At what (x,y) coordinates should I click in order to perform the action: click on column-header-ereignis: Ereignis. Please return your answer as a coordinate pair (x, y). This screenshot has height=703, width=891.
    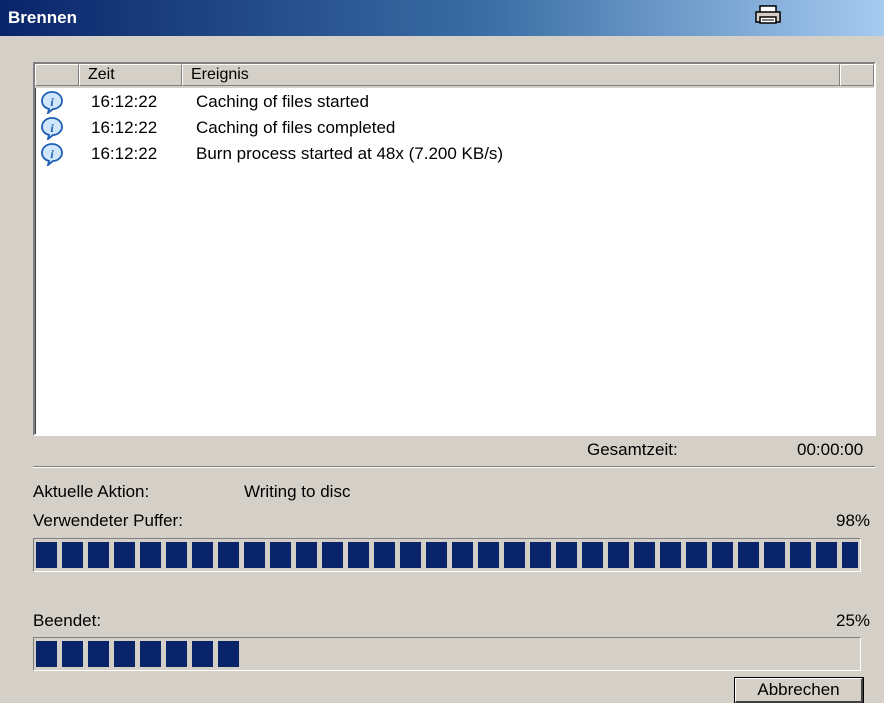
    Looking at the image, I should click on (511, 75).